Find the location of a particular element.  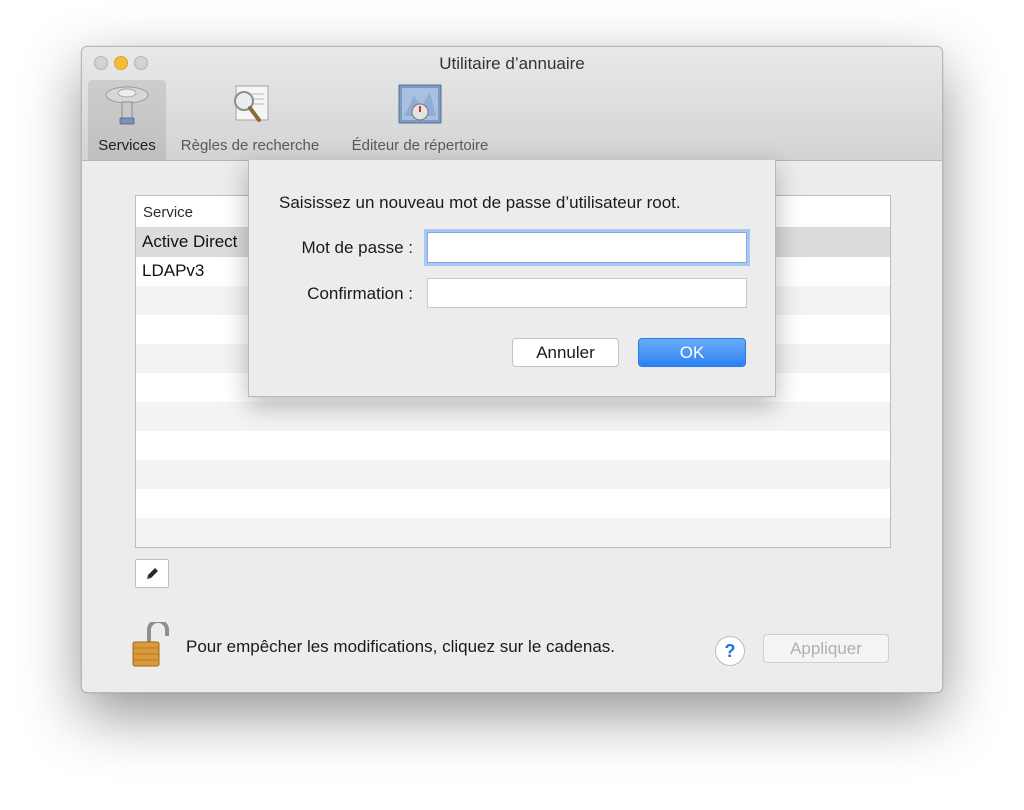

services-icon is located at coordinates (127, 107).